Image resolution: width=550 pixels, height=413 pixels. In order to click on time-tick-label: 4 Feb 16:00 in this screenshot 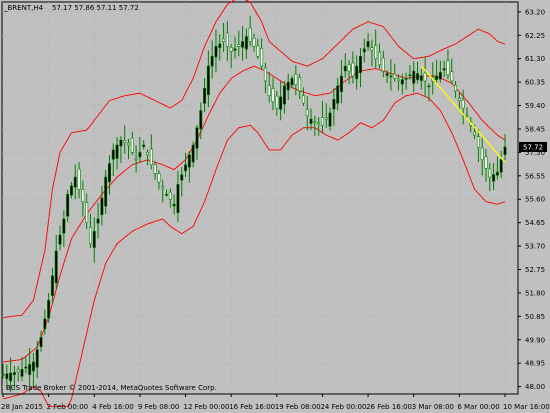, I will do `click(112, 407)`.